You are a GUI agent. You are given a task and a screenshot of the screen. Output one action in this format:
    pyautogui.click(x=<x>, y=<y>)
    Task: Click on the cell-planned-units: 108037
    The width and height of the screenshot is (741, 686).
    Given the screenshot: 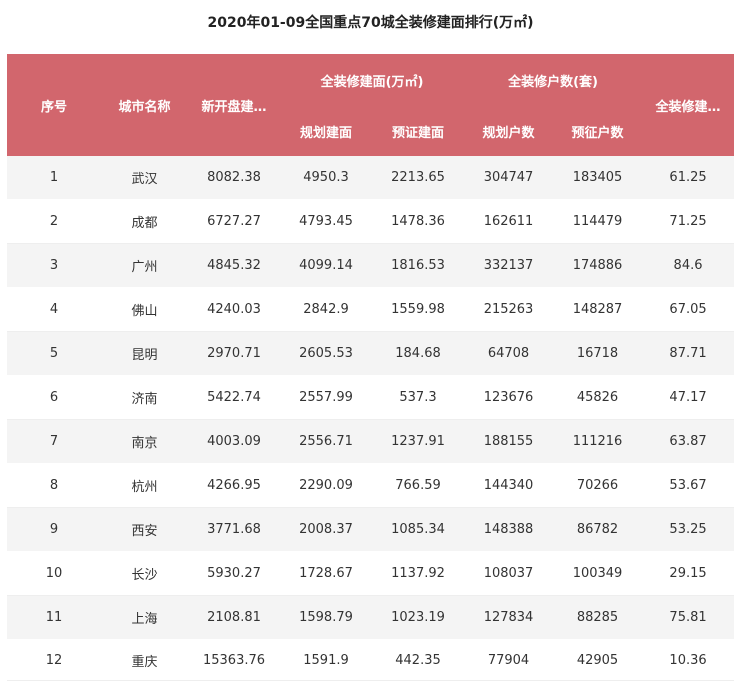 What is the action you would take?
    pyautogui.click(x=509, y=573)
    